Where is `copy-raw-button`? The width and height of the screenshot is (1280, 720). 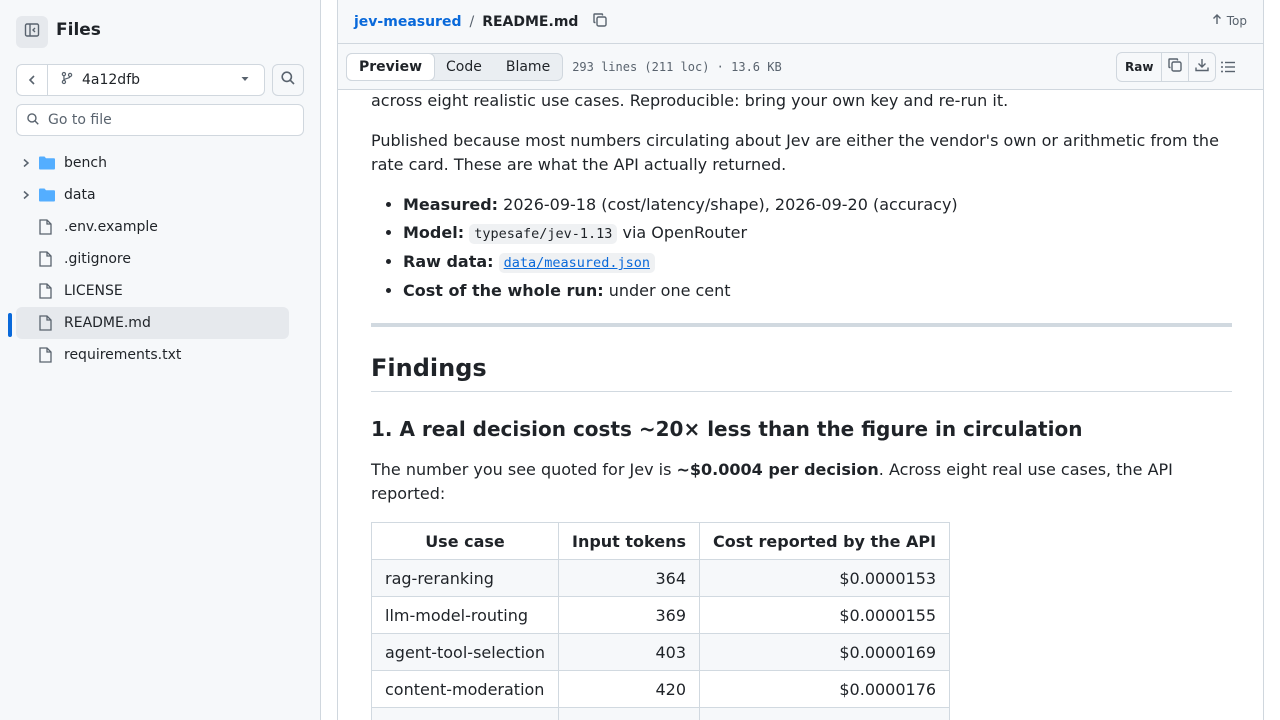
copy-raw-button is located at coordinates (1174, 67).